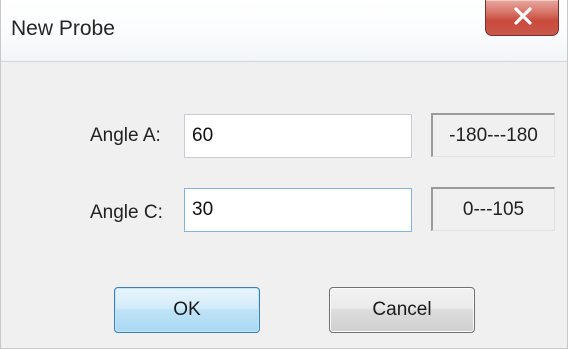  I want to click on angle-c-range: 0---105, so click(493, 209).